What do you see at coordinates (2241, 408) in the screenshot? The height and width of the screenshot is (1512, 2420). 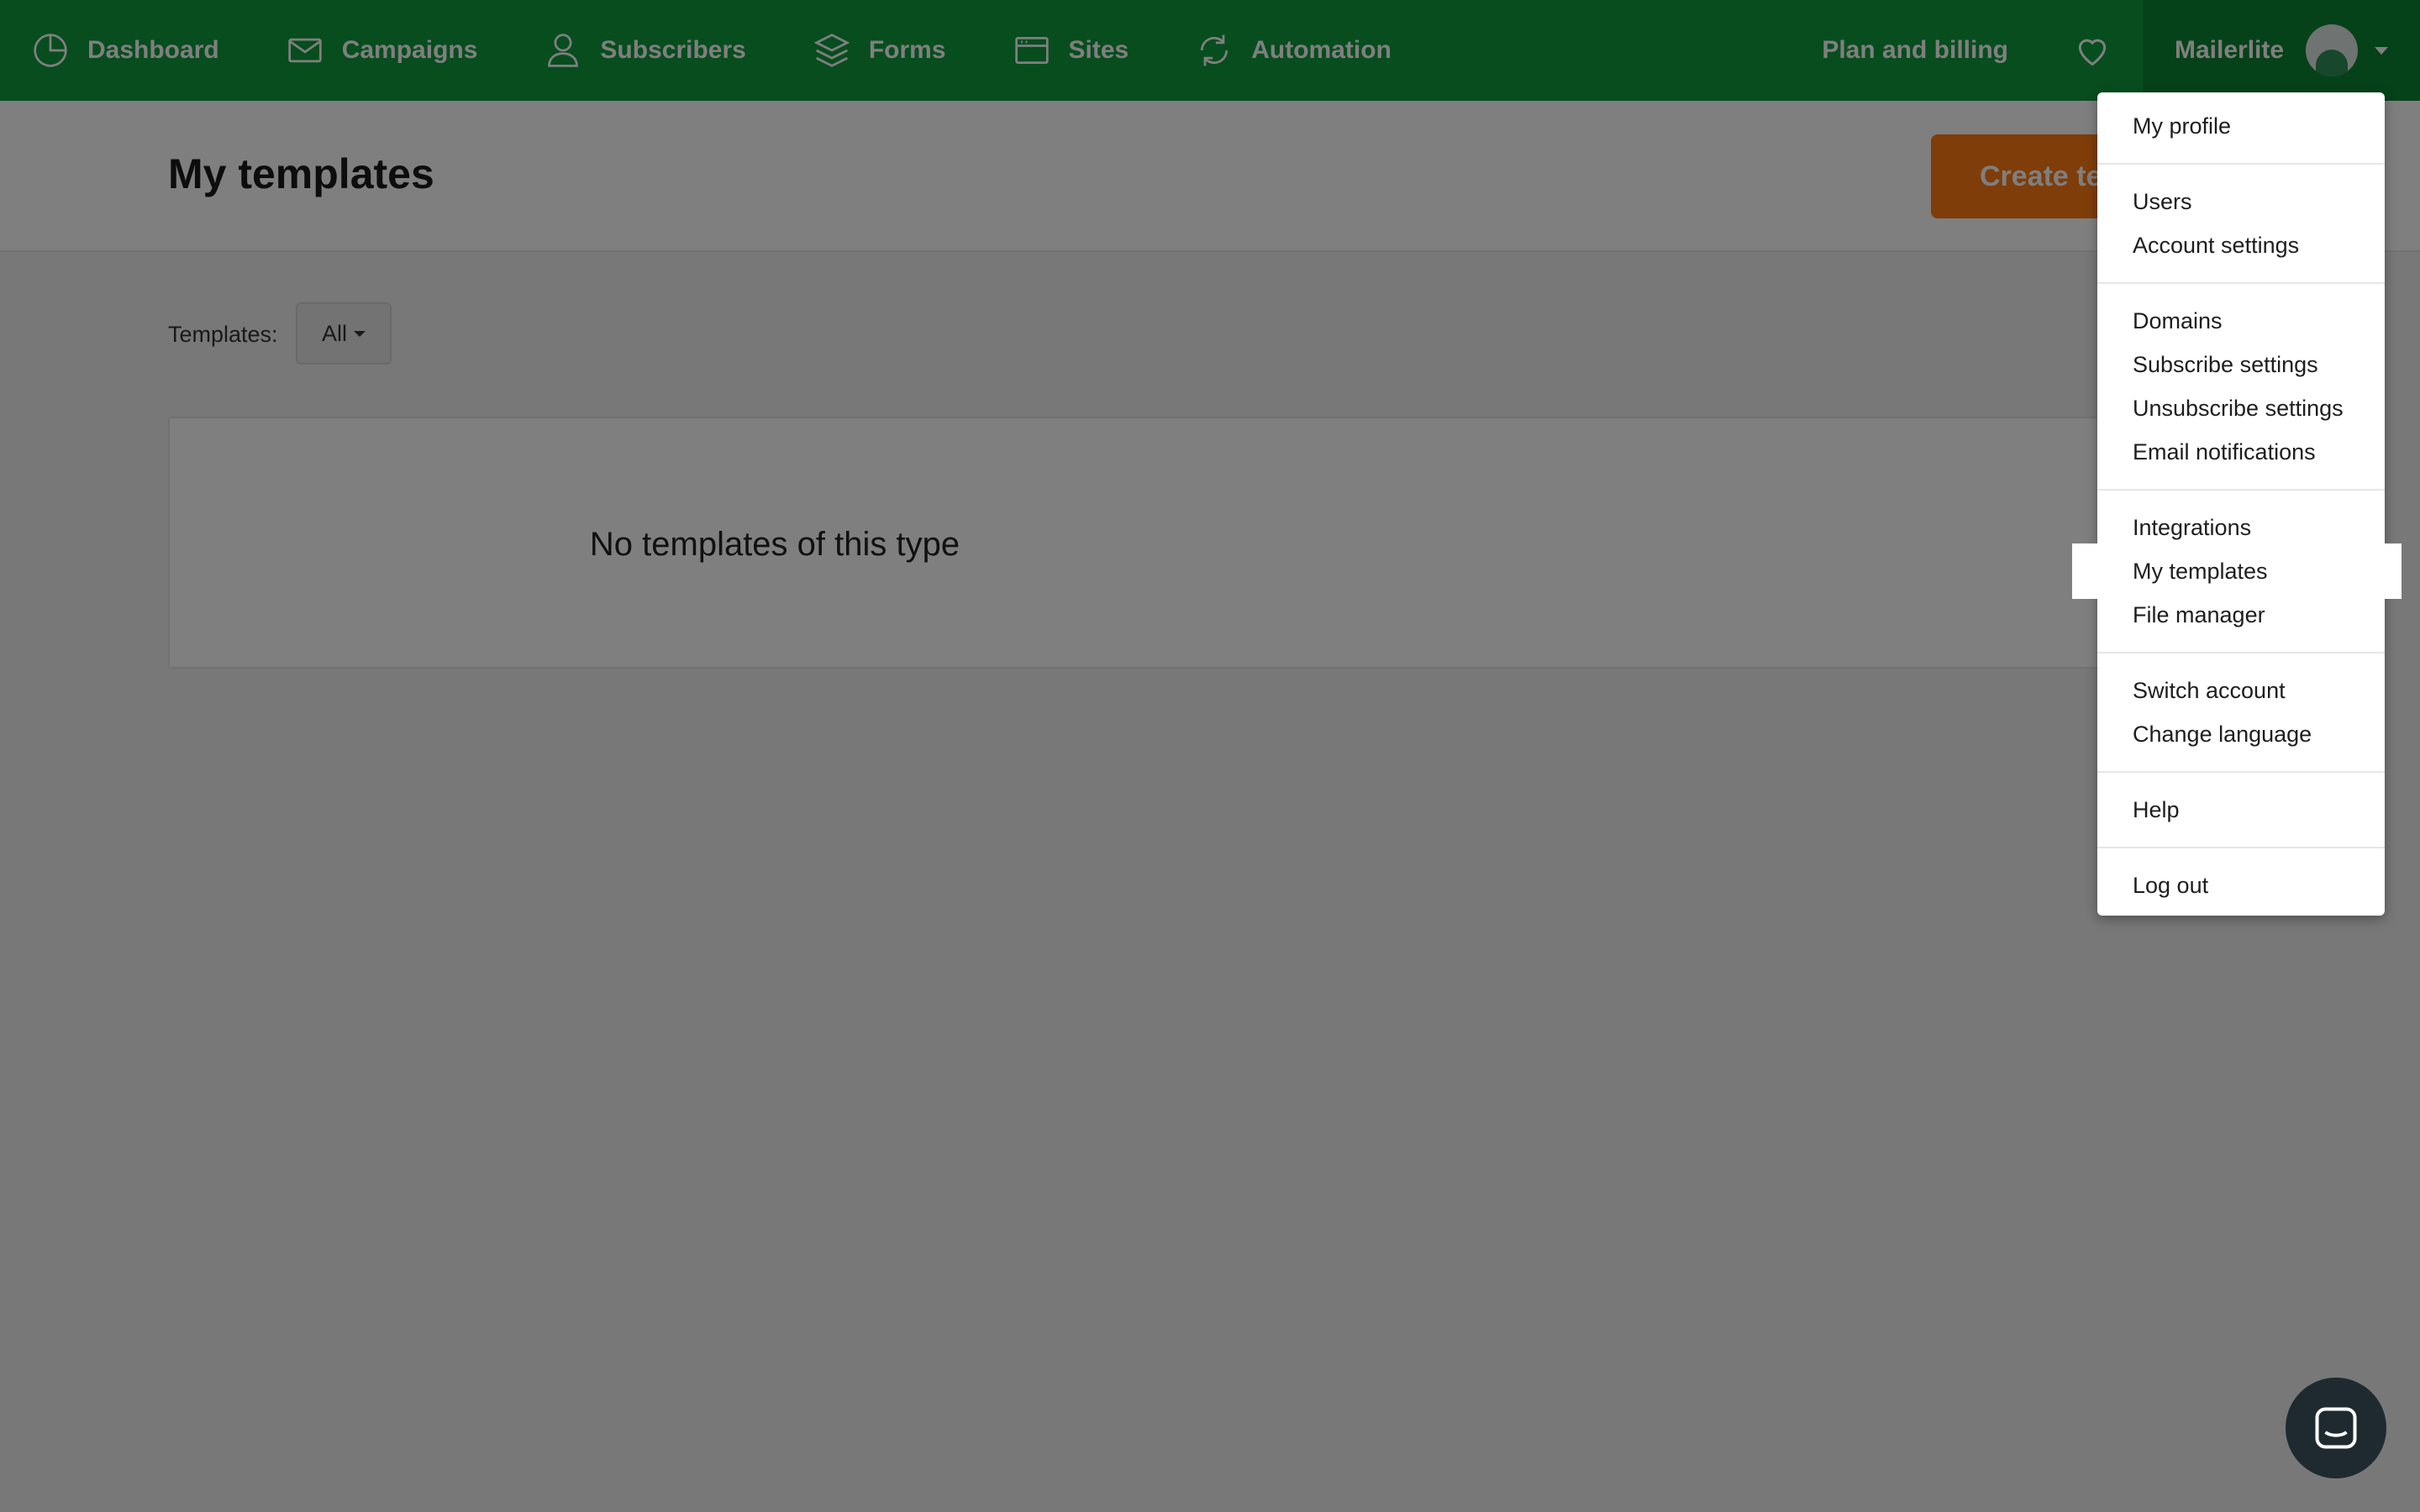 I see `menu-item-unsubscribe-settings: Unsubscribe settings` at bounding box center [2241, 408].